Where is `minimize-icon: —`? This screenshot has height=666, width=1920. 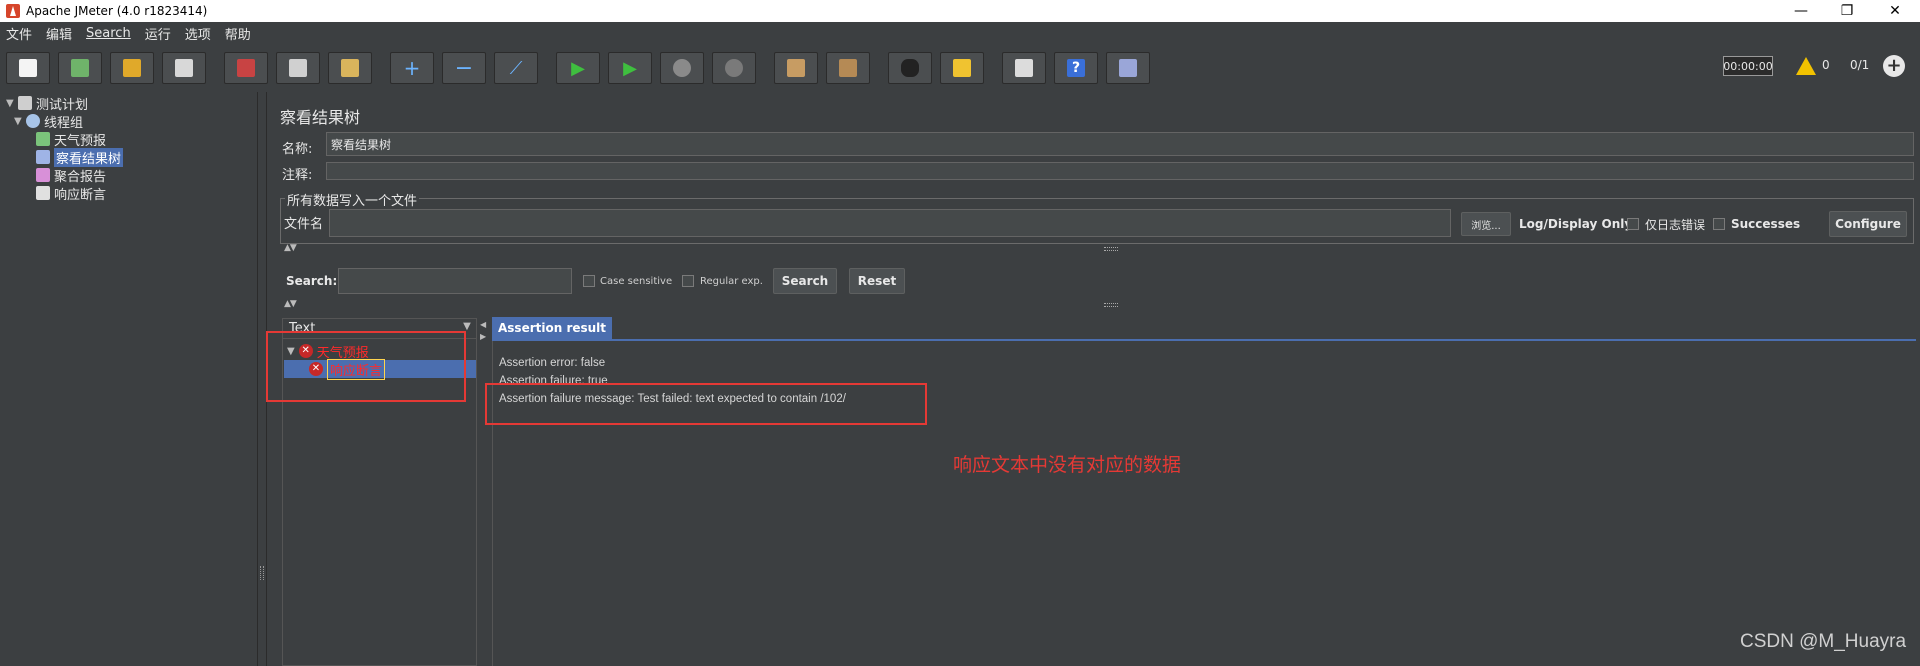
minimize-icon: — is located at coordinates (1801, 11).